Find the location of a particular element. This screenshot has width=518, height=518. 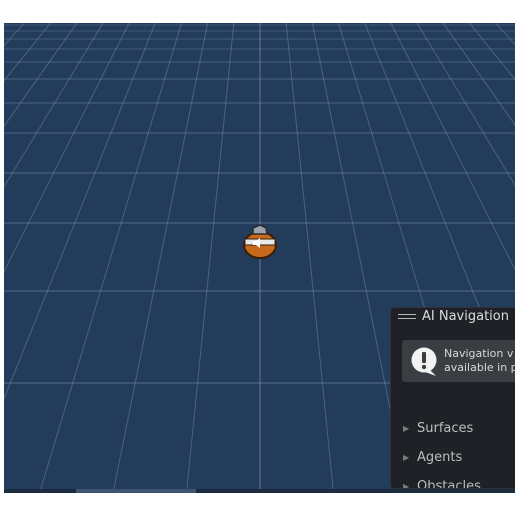

drag-handle-icon is located at coordinates (407, 317).